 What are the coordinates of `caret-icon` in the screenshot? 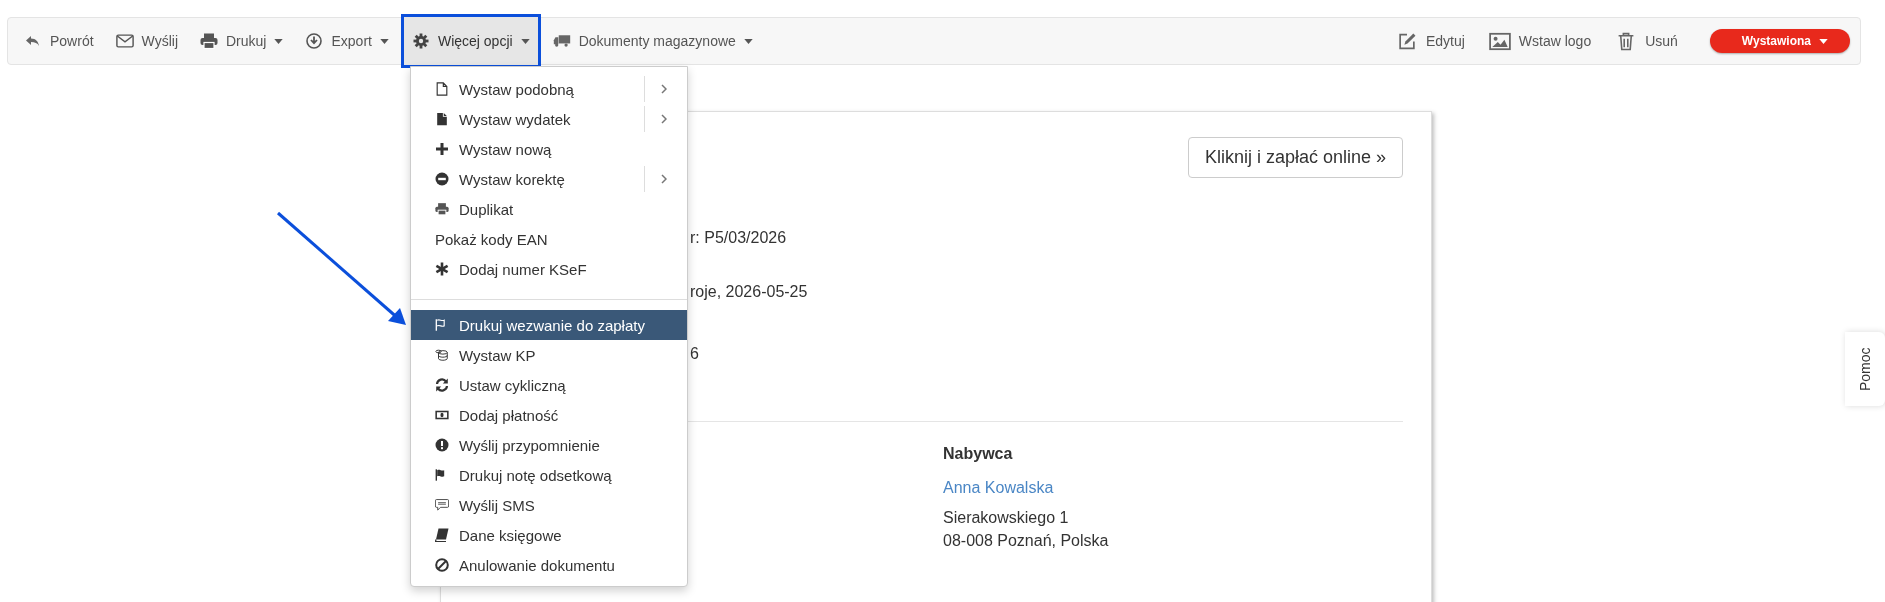 It's located at (1823, 41).